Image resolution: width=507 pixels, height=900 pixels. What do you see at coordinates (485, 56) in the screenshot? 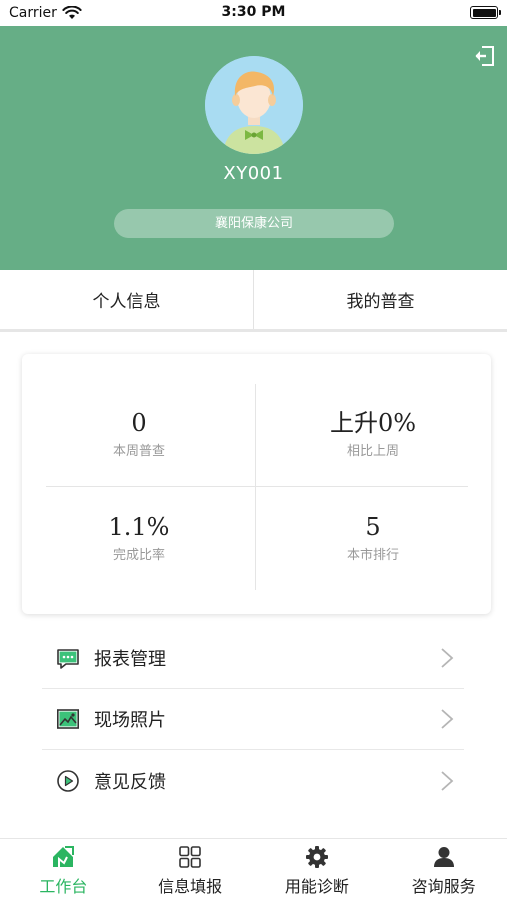
I see `logout-icon` at bounding box center [485, 56].